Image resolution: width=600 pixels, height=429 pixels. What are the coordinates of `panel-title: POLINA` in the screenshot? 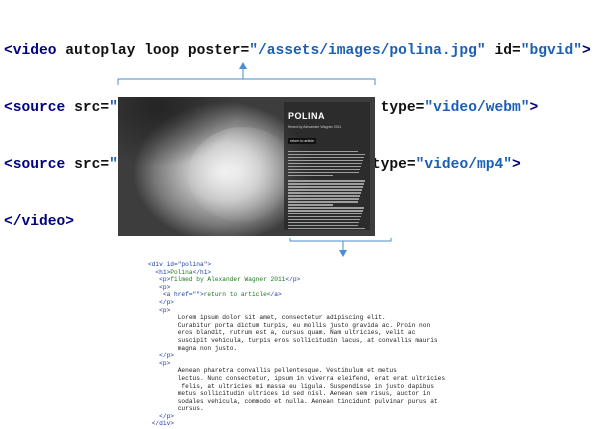 It's located at (307, 116).